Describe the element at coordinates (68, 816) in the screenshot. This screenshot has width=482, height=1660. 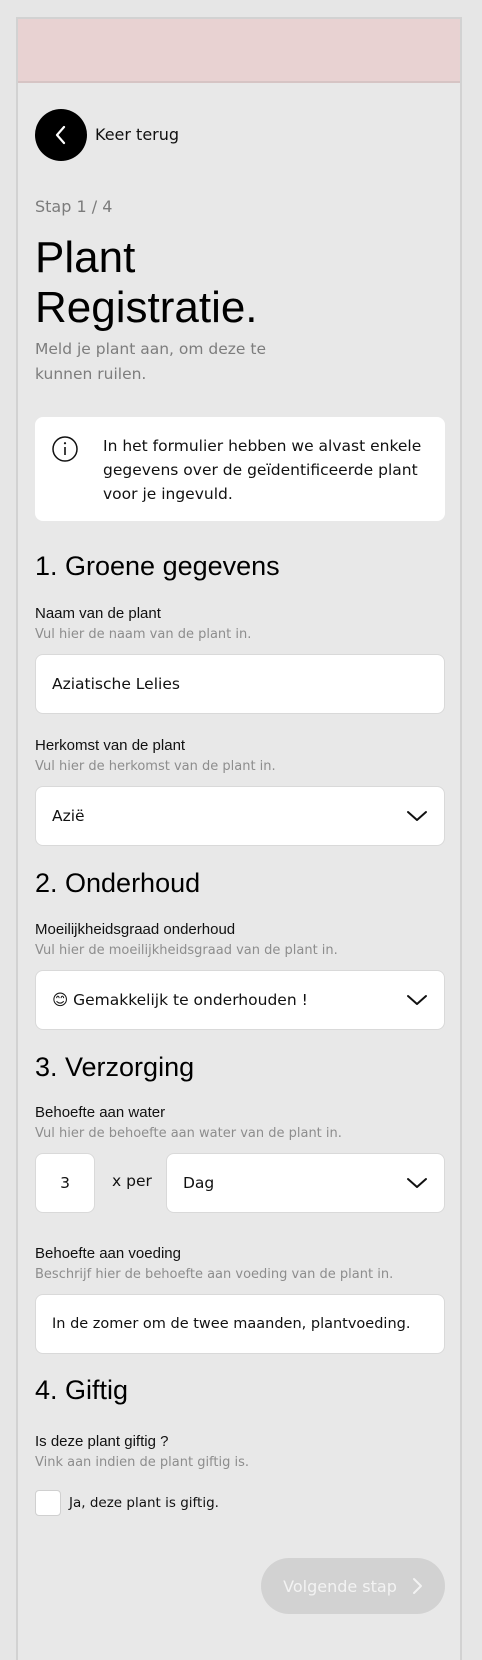
I see `plant-origin-value: Azië` at that location.